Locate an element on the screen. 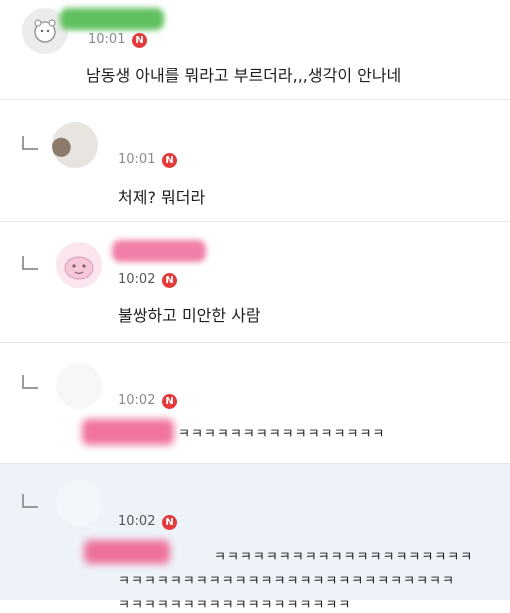 The image size is (510, 613). comment-text: ㅋㅋㅋㅋㅋㅋㅋㅋㅋㅋㅋㅋㅋㅋㅋㅋ is located at coordinates (282, 434).